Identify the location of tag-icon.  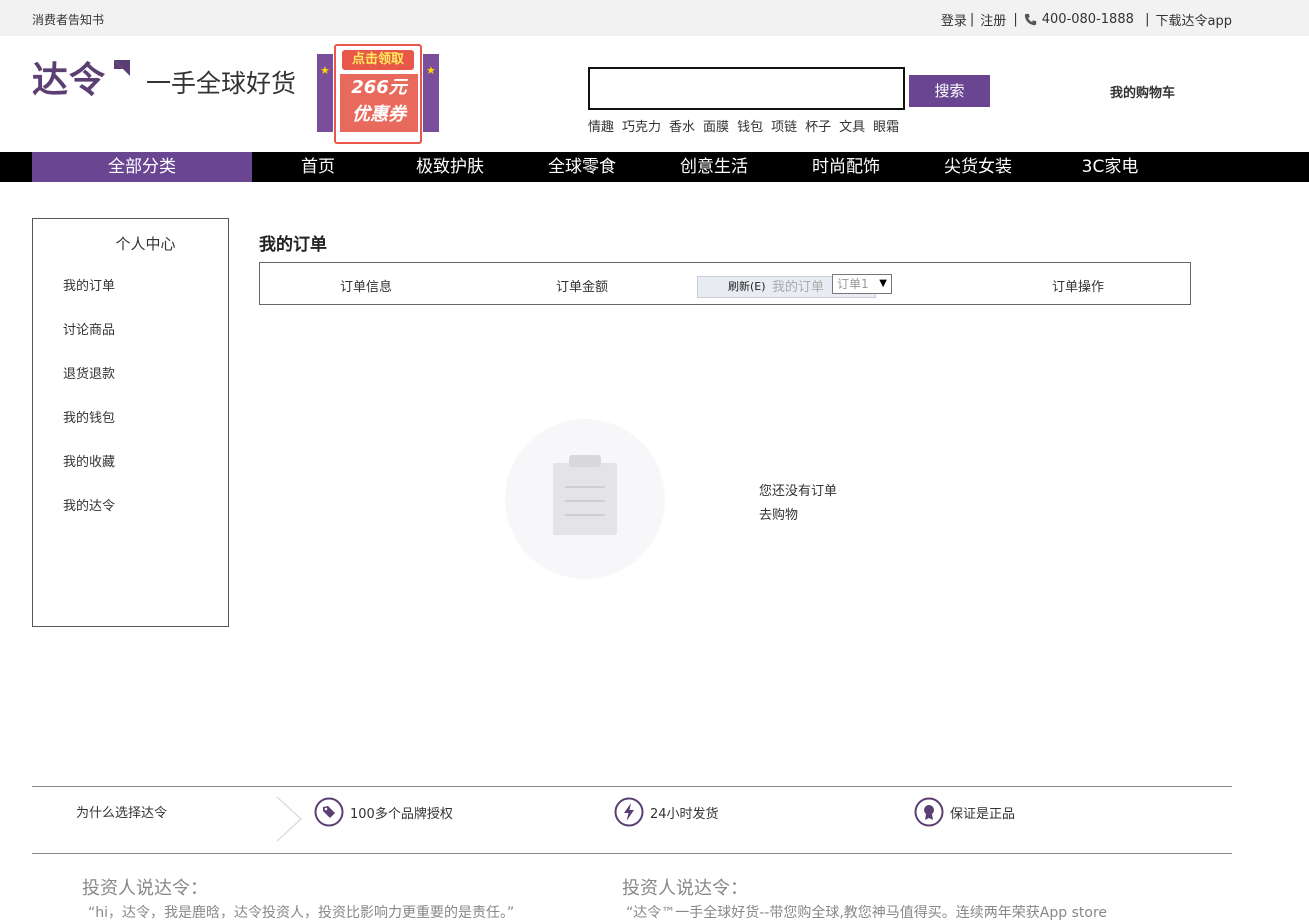
(329, 812).